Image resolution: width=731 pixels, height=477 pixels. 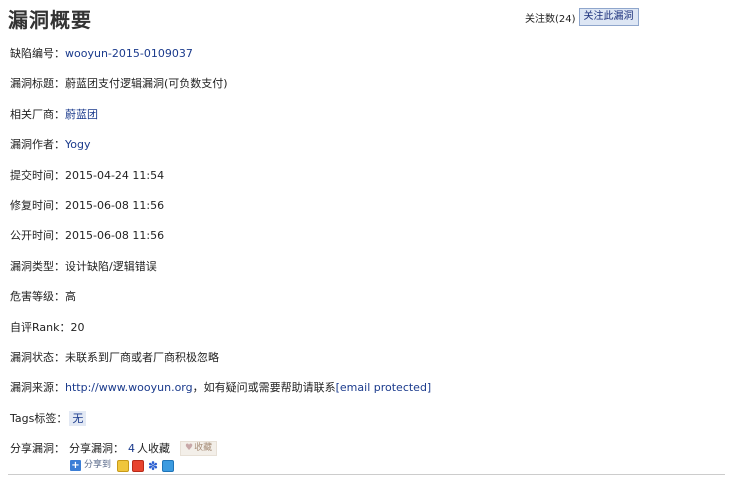 I want to click on source-label: 漏洞来源：, so click(x=37, y=388).